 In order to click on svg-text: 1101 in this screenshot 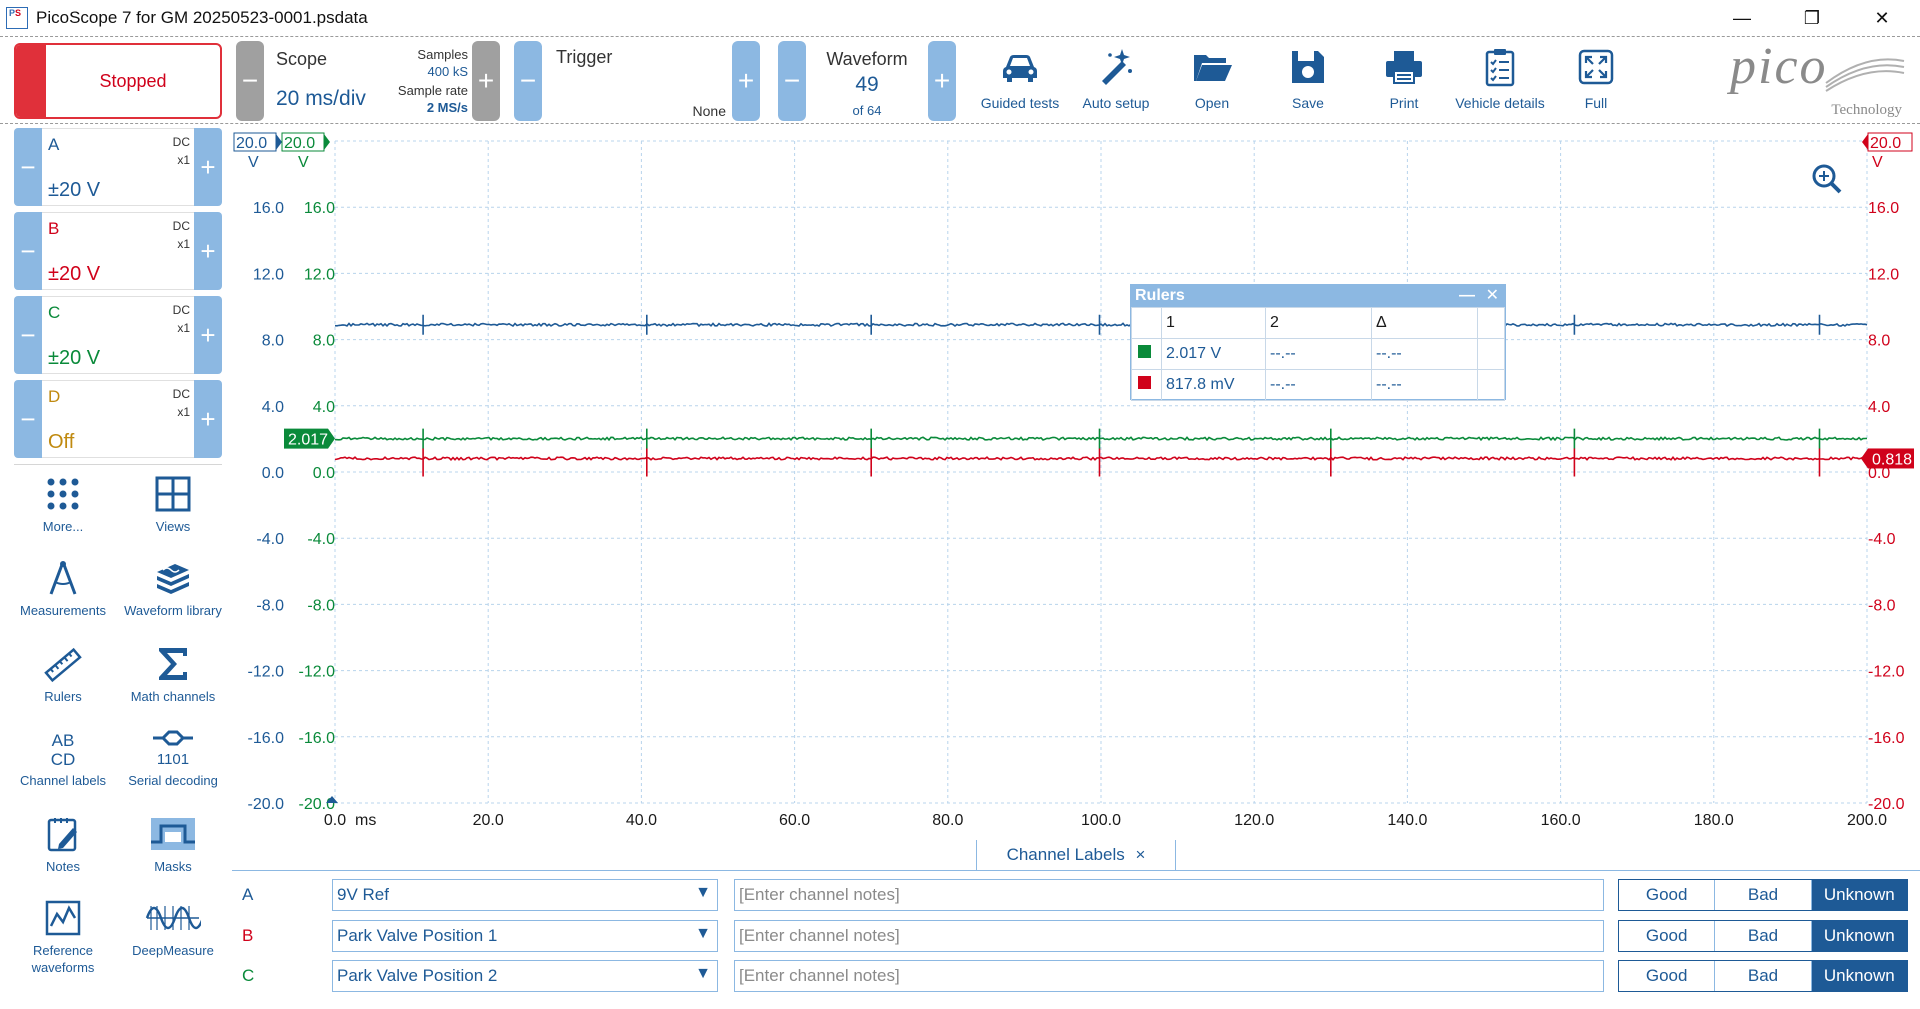, I will do `click(173, 759)`.